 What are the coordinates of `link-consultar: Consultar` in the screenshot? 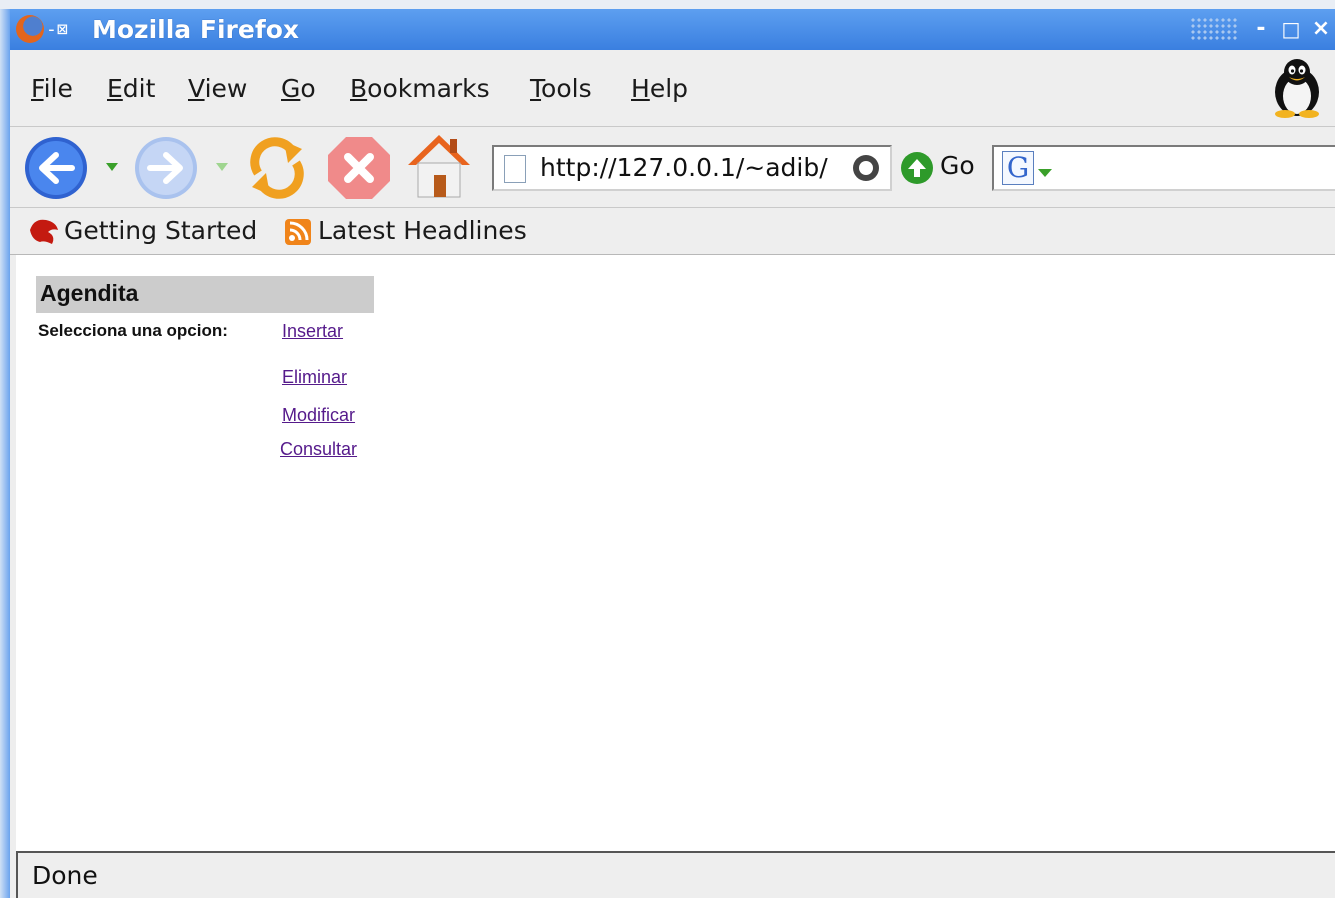 It's located at (318, 449).